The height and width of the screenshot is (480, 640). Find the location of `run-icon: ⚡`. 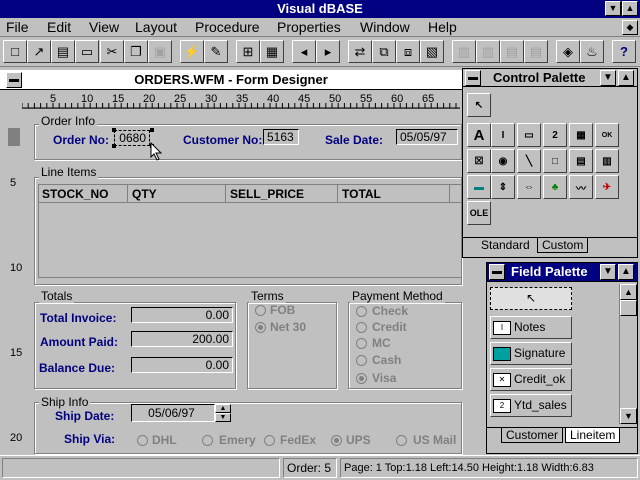

run-icon: ⚡ is located at coordinates (192, 51).